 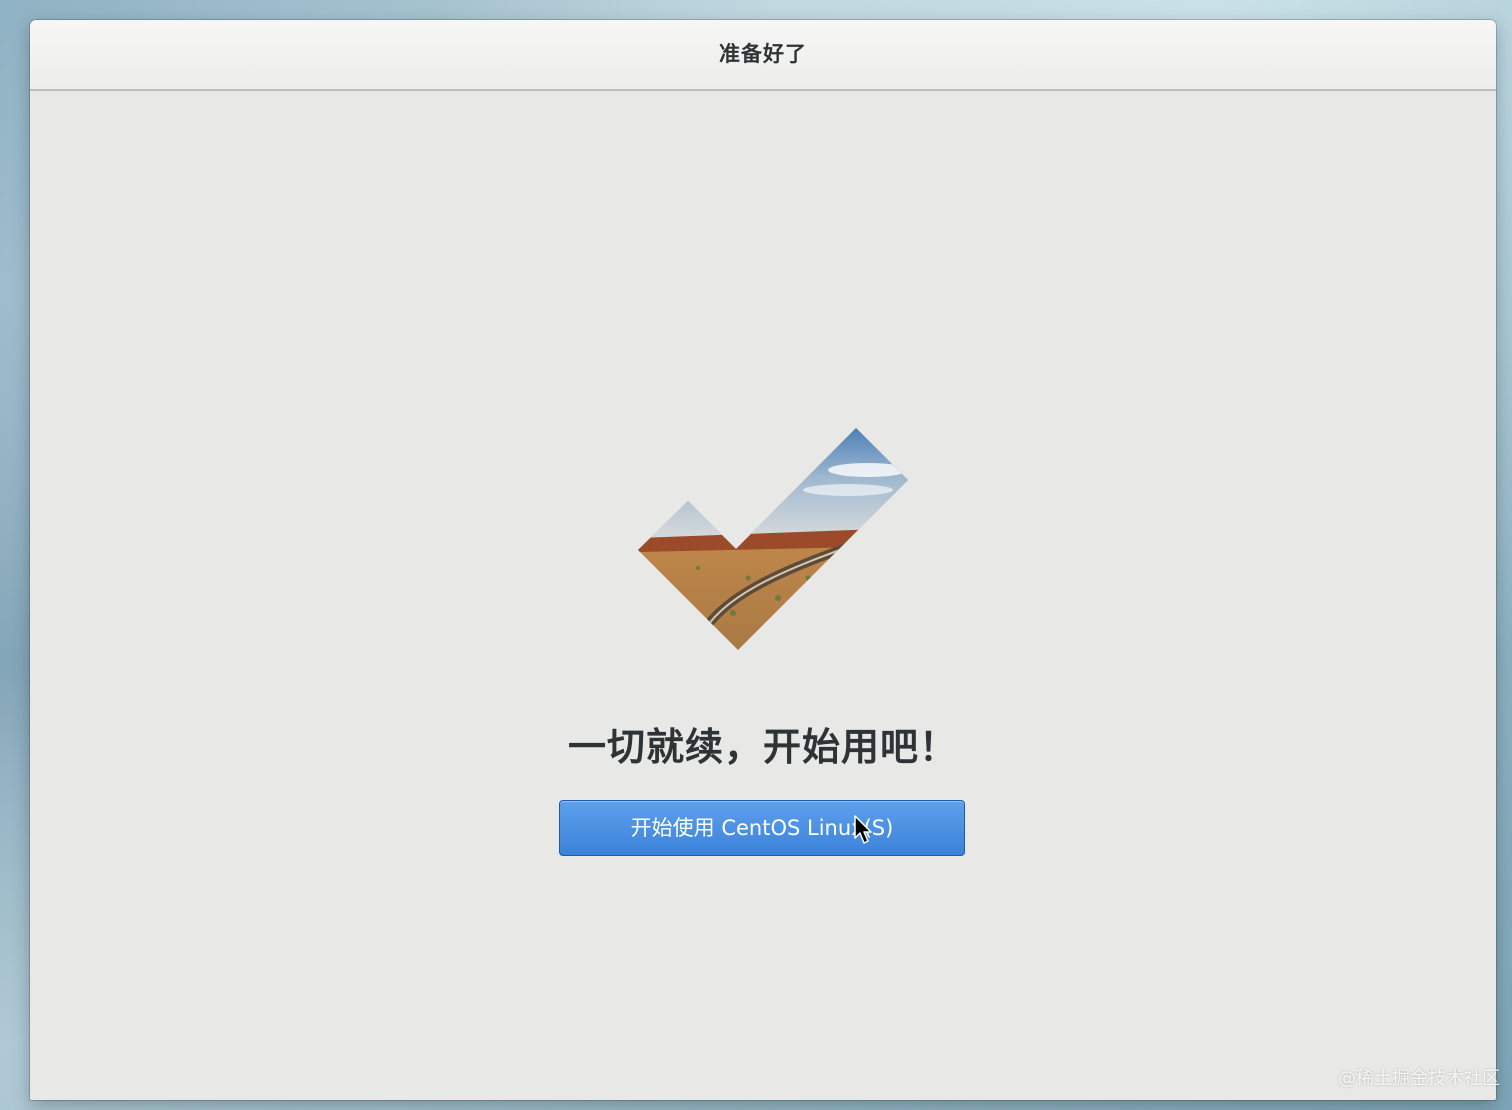 I want to click on watermark: @稀土掘金技术社区, so click(x=1419, y=1078).